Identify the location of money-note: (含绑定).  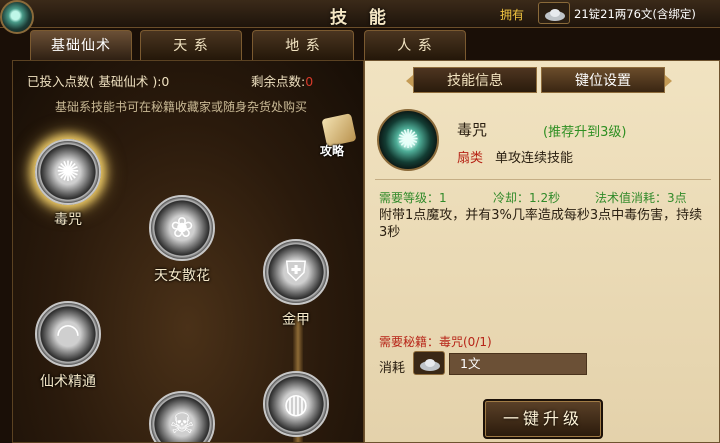
(674, 14).